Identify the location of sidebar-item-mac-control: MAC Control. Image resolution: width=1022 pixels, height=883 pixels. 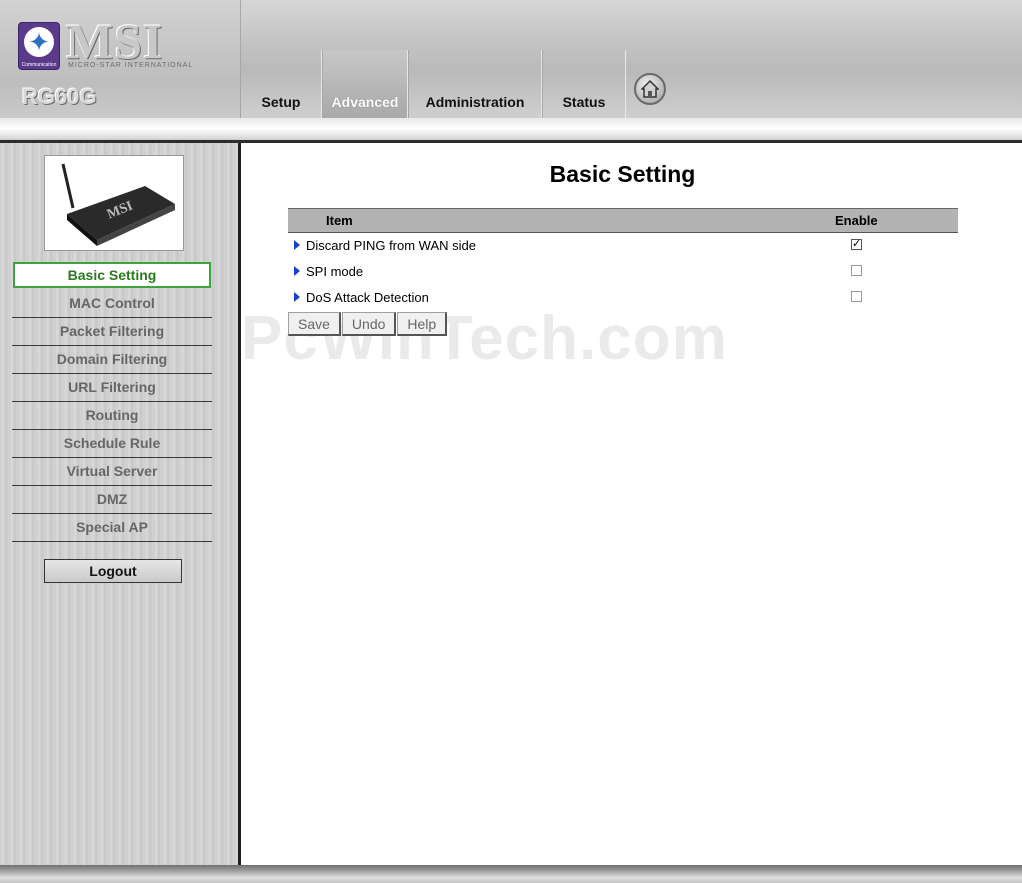
(112, 304).